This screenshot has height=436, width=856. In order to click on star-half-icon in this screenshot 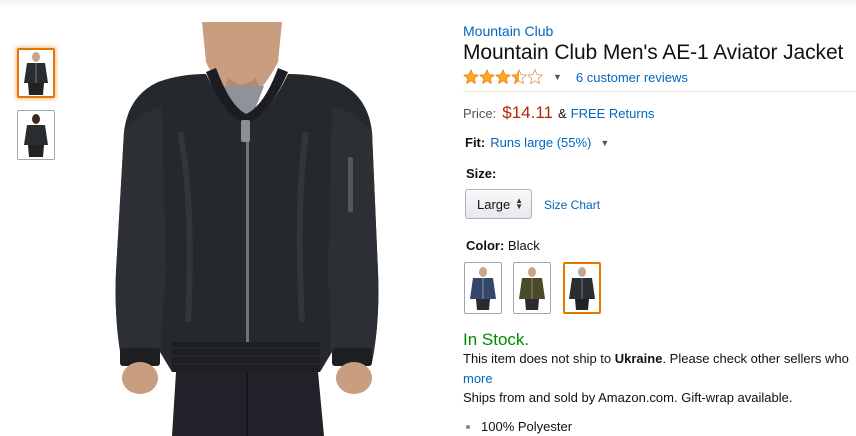, I will do `click(519, 77)`.